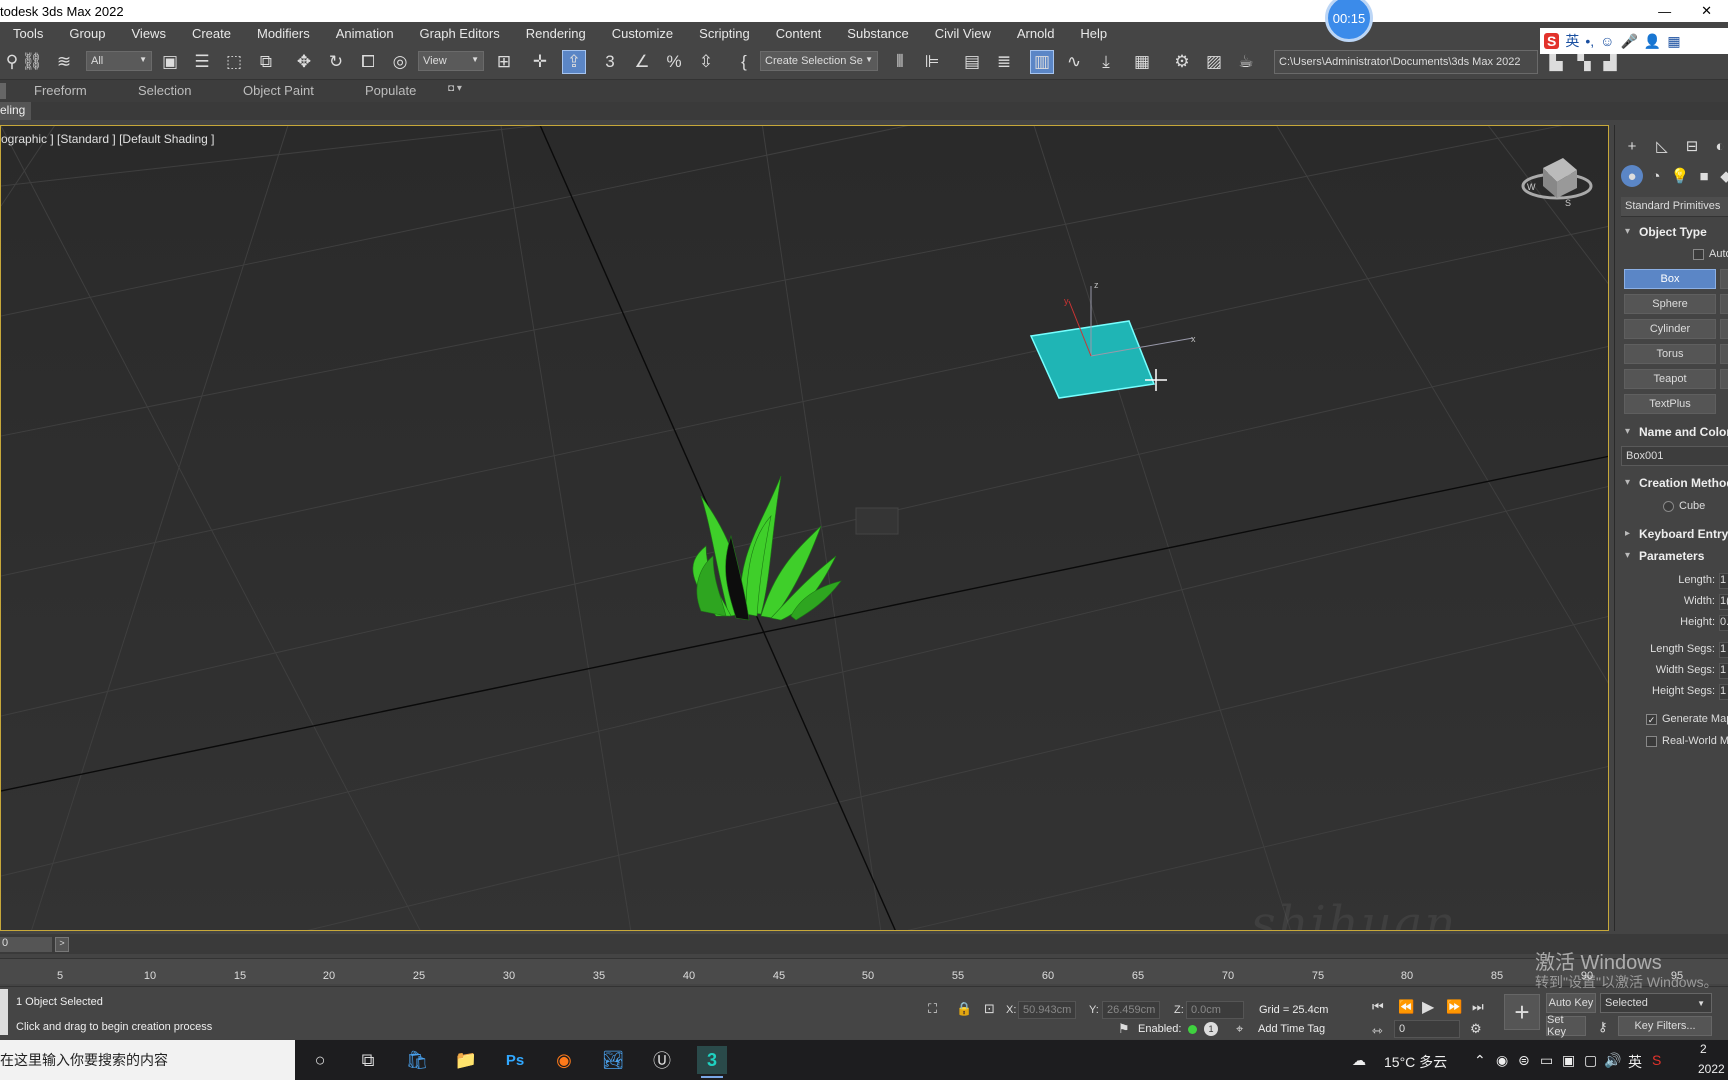  Describe the element at coordinates (1670, 304) in the screenshot. I see `sphere-button: Sphere` at that location.